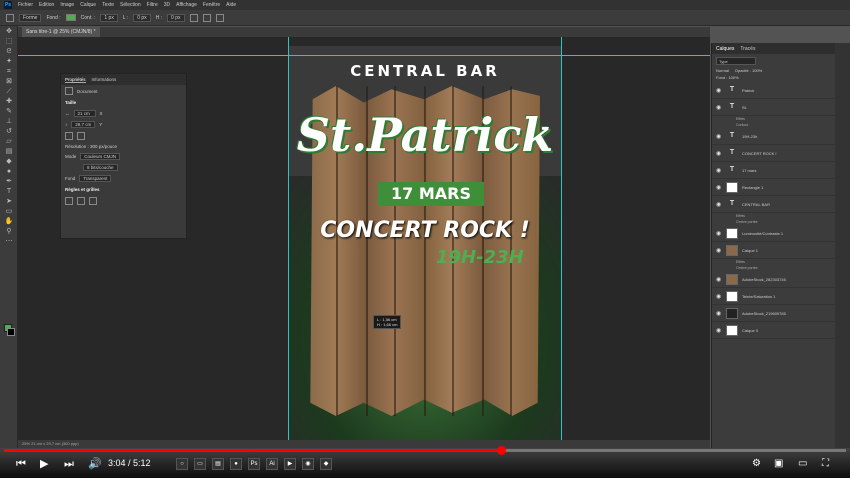  Describe the element at coordinates (501, 450) in the screenshot. I see `video-scrubber-knob` at that location.